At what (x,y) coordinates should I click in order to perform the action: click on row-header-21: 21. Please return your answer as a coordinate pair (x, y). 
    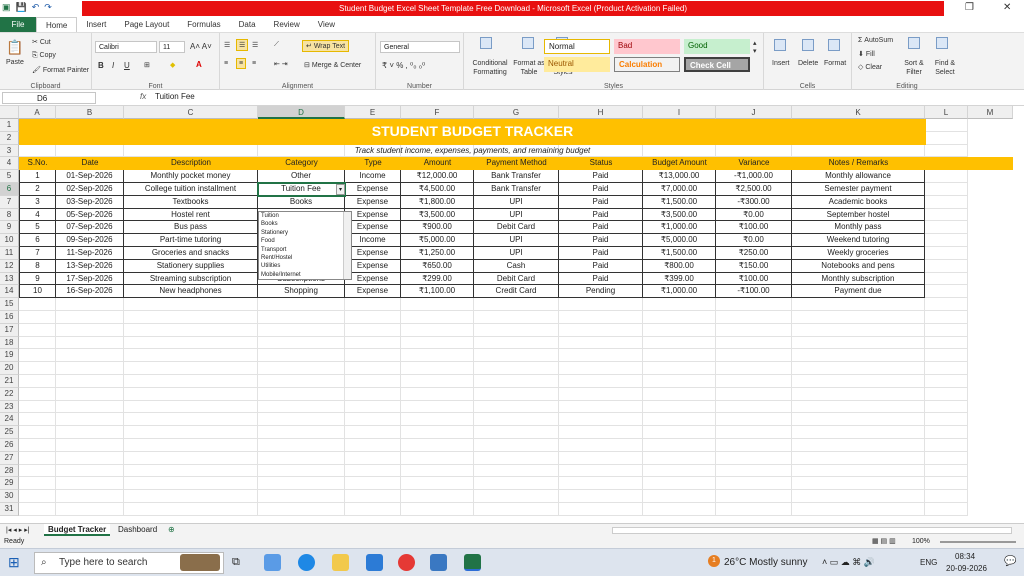
    Looking at the image, I should click on (9, 381).